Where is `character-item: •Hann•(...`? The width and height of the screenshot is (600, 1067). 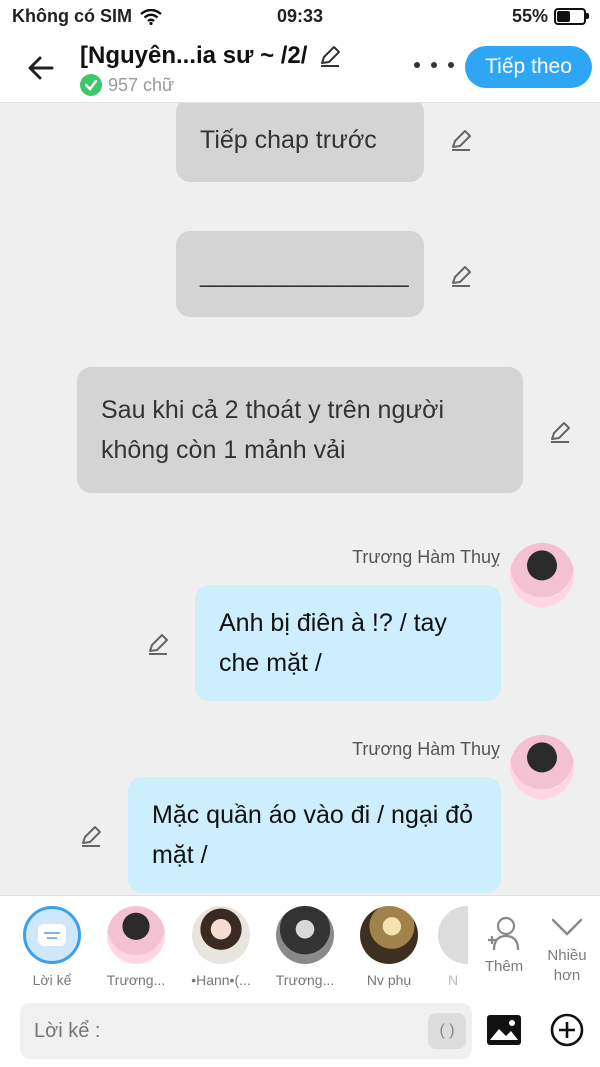 character-item: •Hann•(... is located at coordinates (221, 947).